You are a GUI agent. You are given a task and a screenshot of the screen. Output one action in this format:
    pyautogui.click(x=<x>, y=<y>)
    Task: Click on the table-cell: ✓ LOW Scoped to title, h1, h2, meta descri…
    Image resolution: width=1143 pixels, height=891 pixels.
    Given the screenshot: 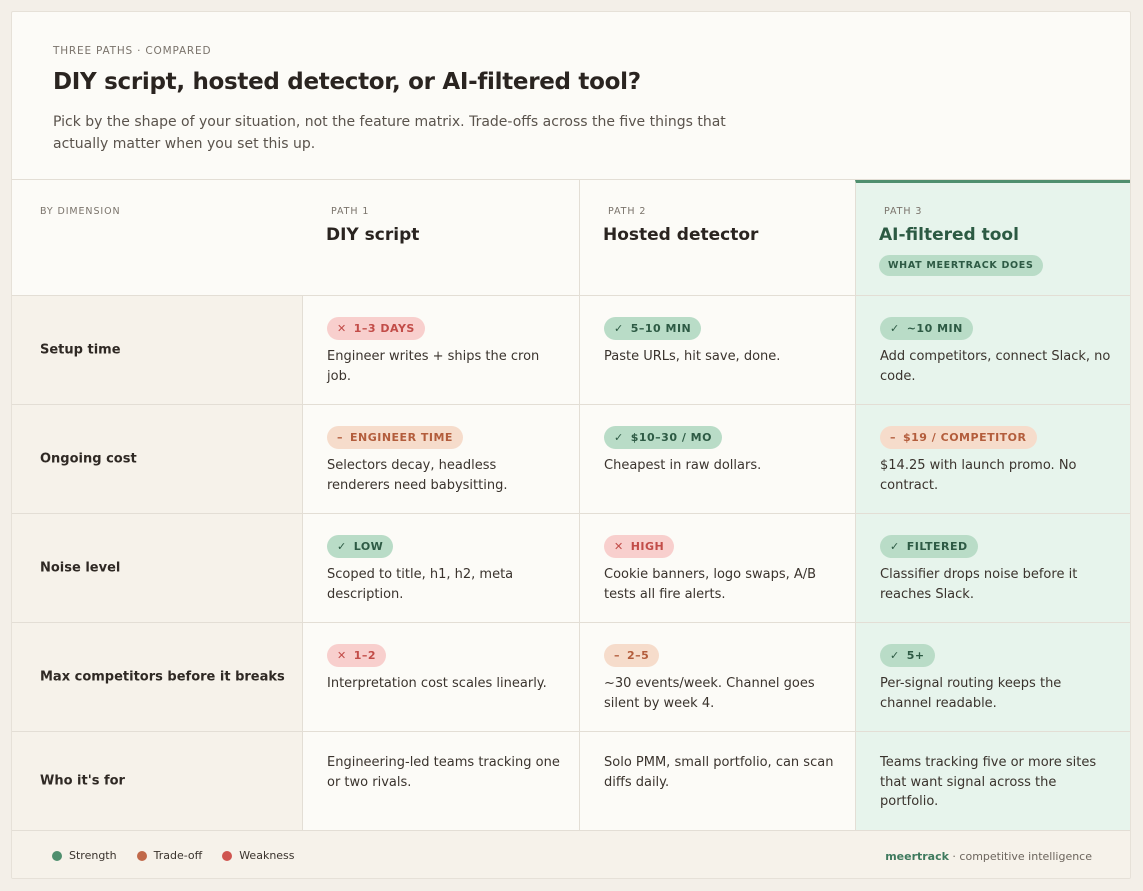 What is the action you would take?
    pyautogui.click(x=441, y=568)
    